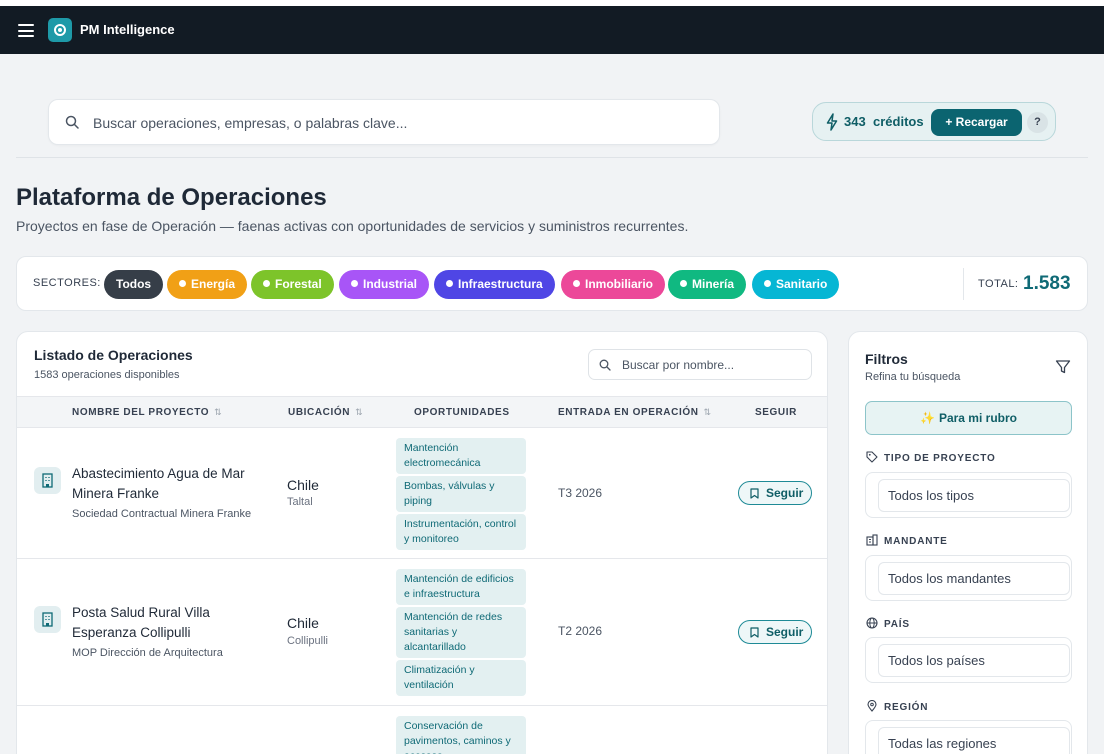 The image size is (1104, 754). I want to click on chip-label: Energía, so click(213, 284).